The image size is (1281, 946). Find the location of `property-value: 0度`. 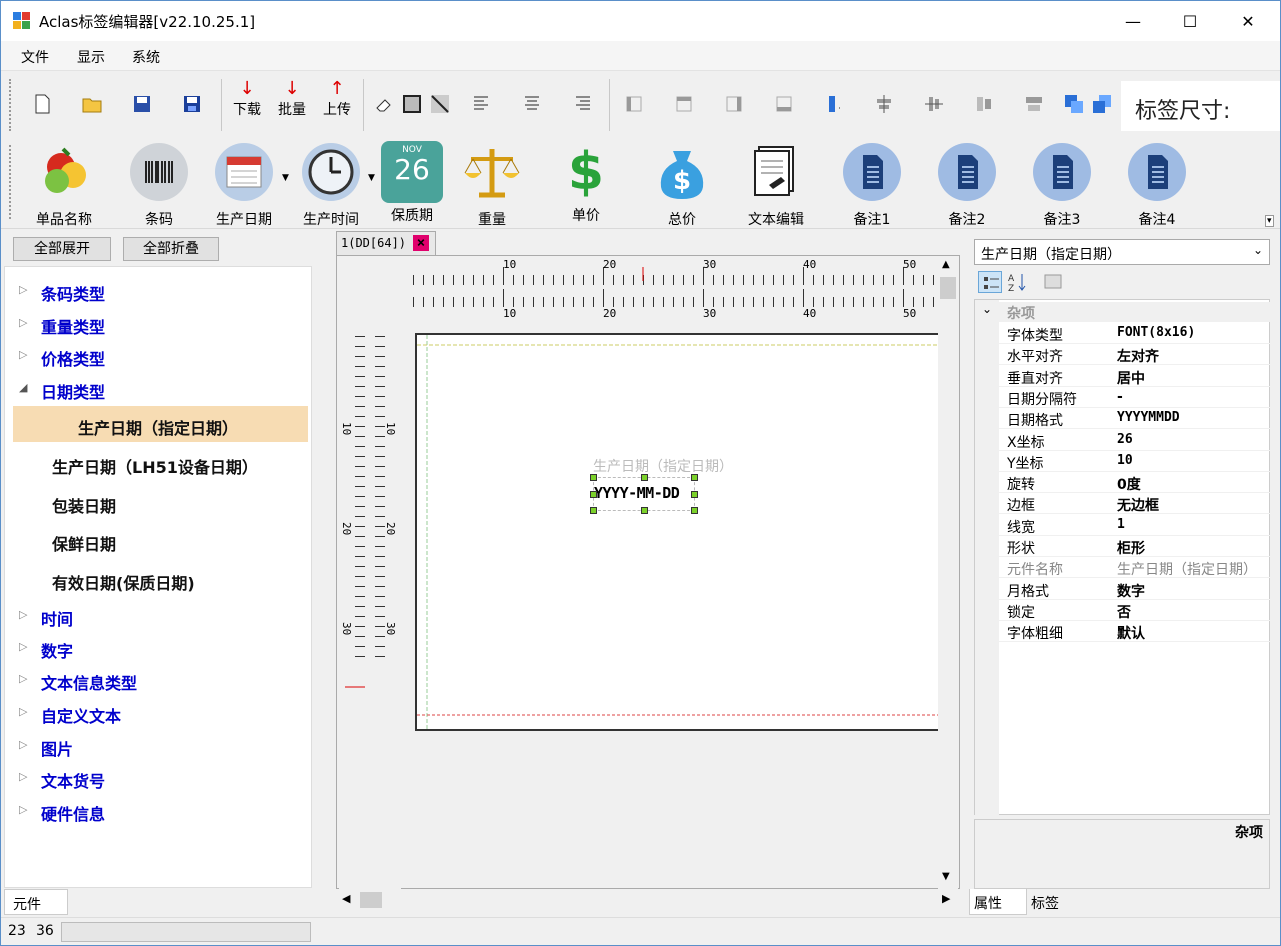

property-value: 0度 is located at coordinates (1129, 484).